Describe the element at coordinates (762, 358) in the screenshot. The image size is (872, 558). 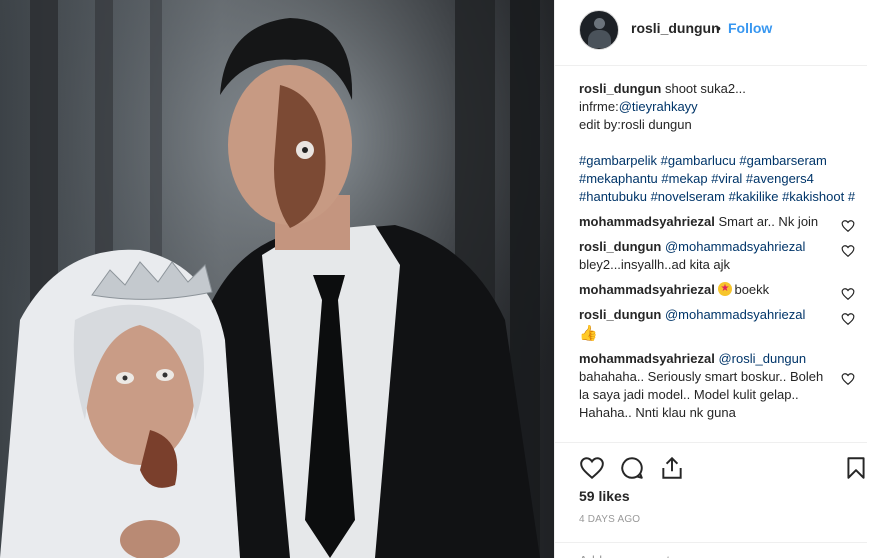
I see `comment-mention: @rosli_dungun` at that location.